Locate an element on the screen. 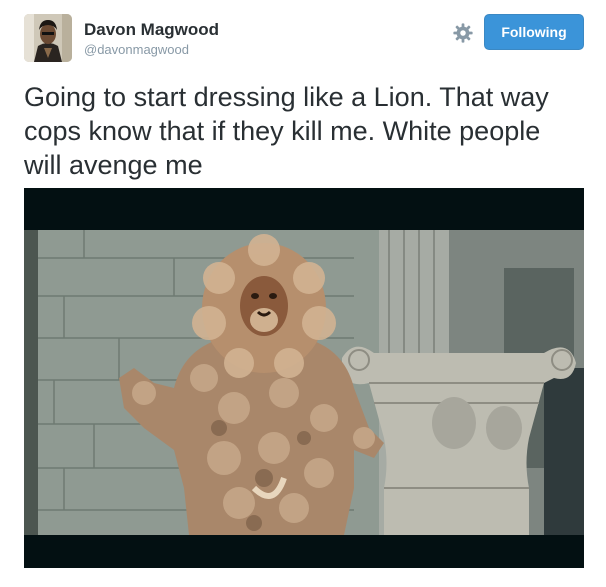  following-button: Following is located at coordinates (534, 32).